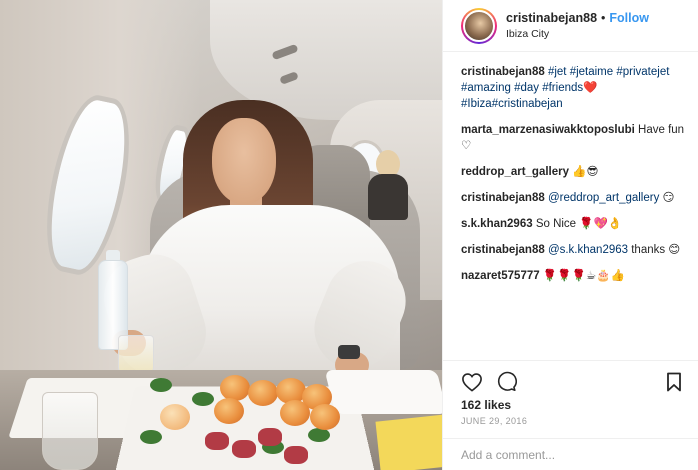  What do you see at coordinates (494, 421) in the screenshot?
I see `post-date: JUNE 29, 2016` at bounding box center [494, 421].